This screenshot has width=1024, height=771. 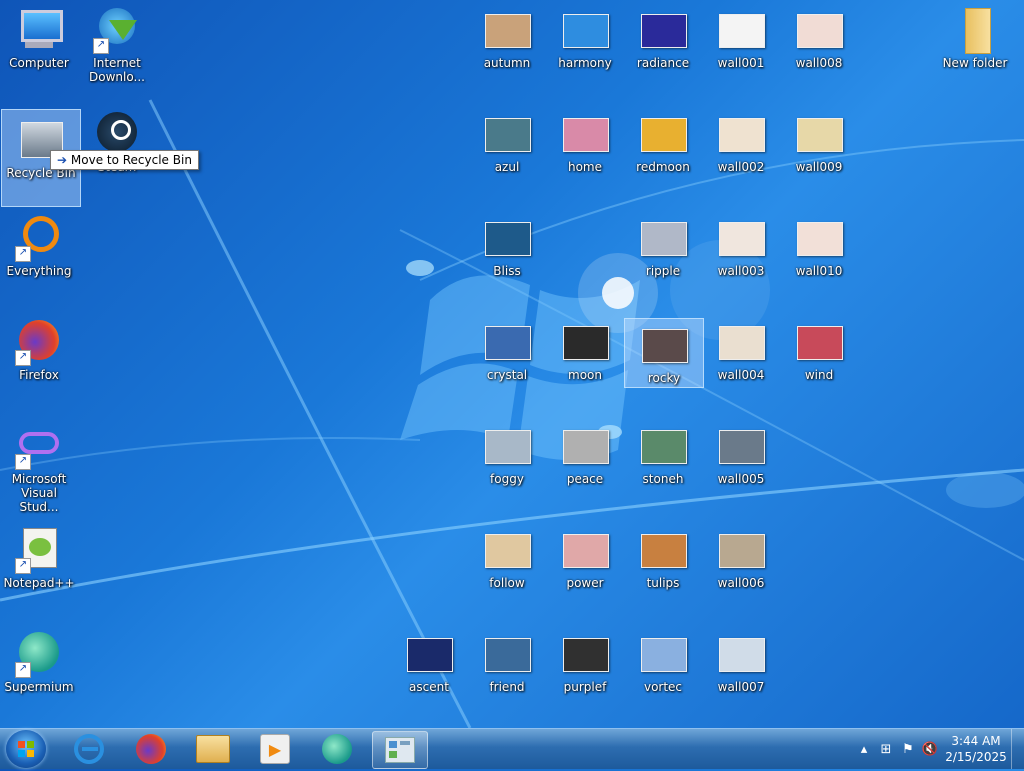 I want to click on taskbar-internet-explorer, so click(x=89, y=749).